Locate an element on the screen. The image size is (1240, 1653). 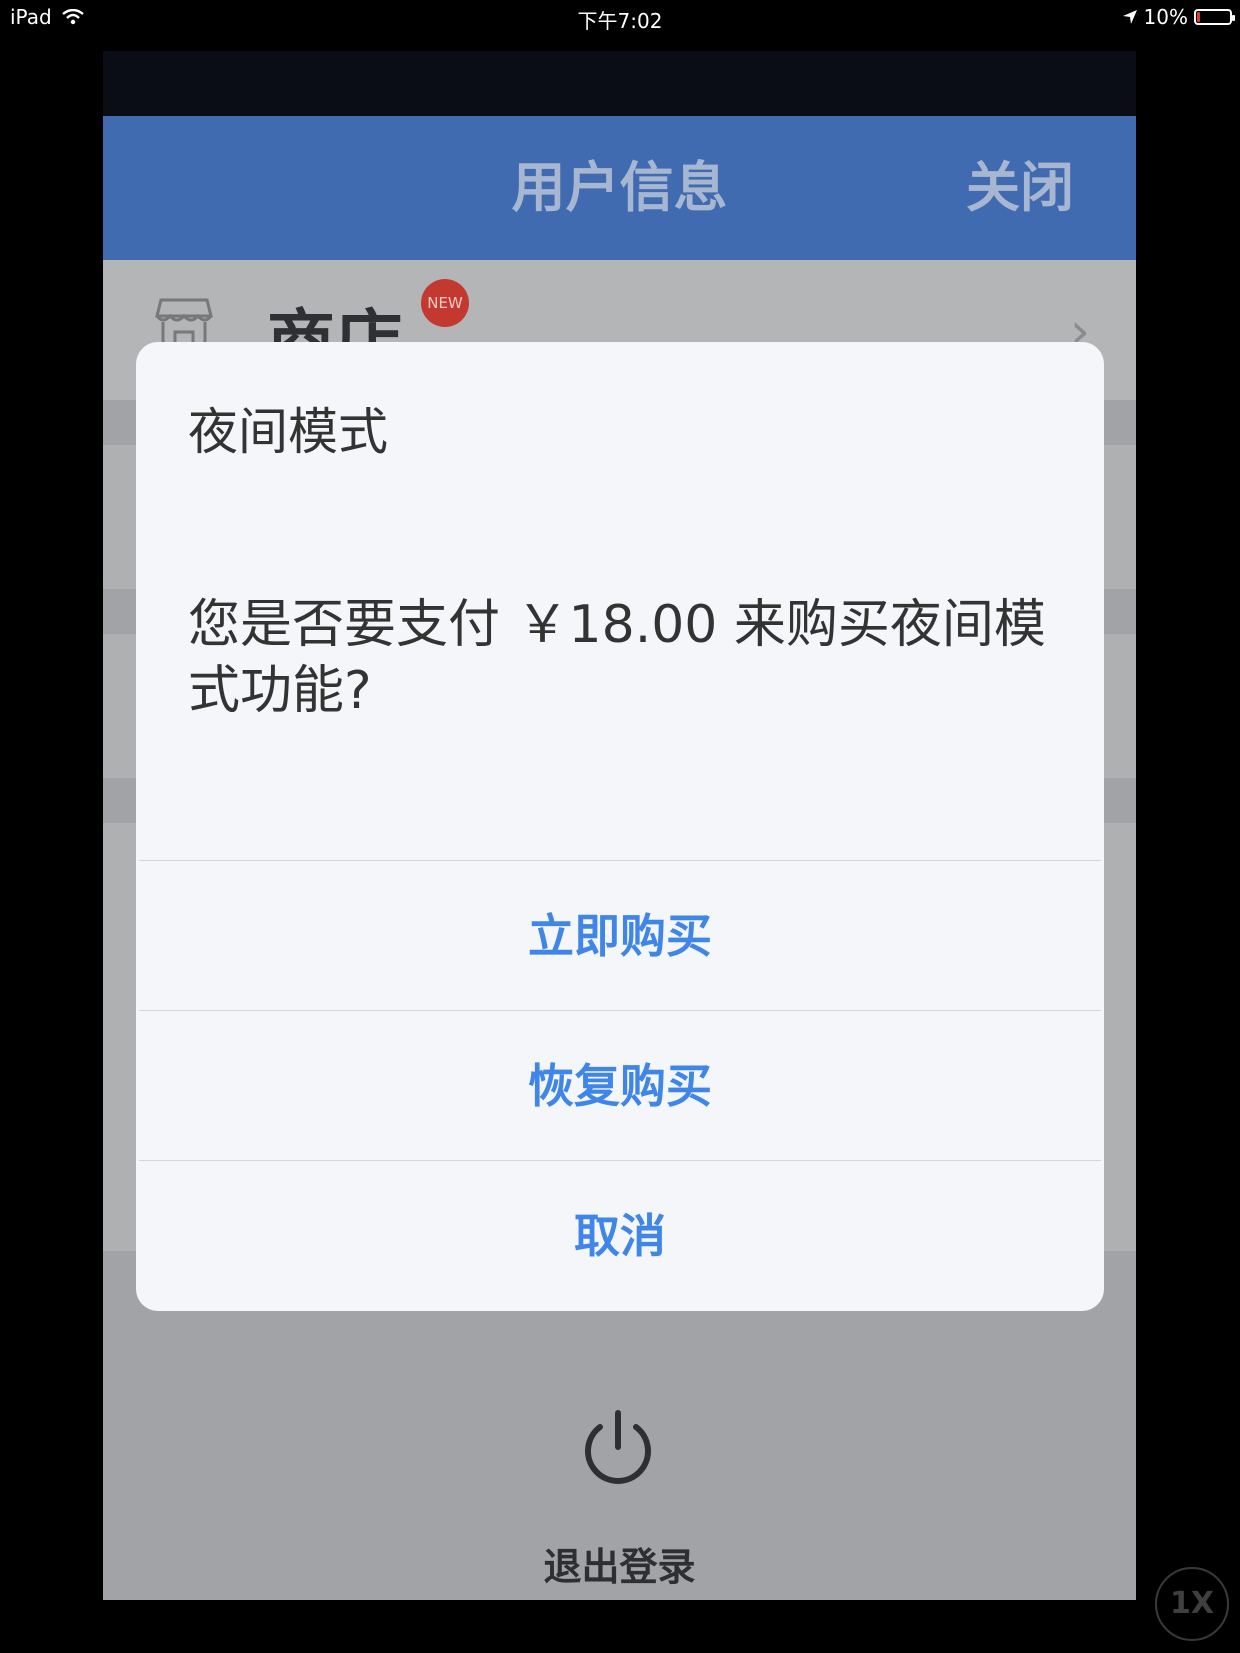
app-top-strip is located at coordinates (619, 83).